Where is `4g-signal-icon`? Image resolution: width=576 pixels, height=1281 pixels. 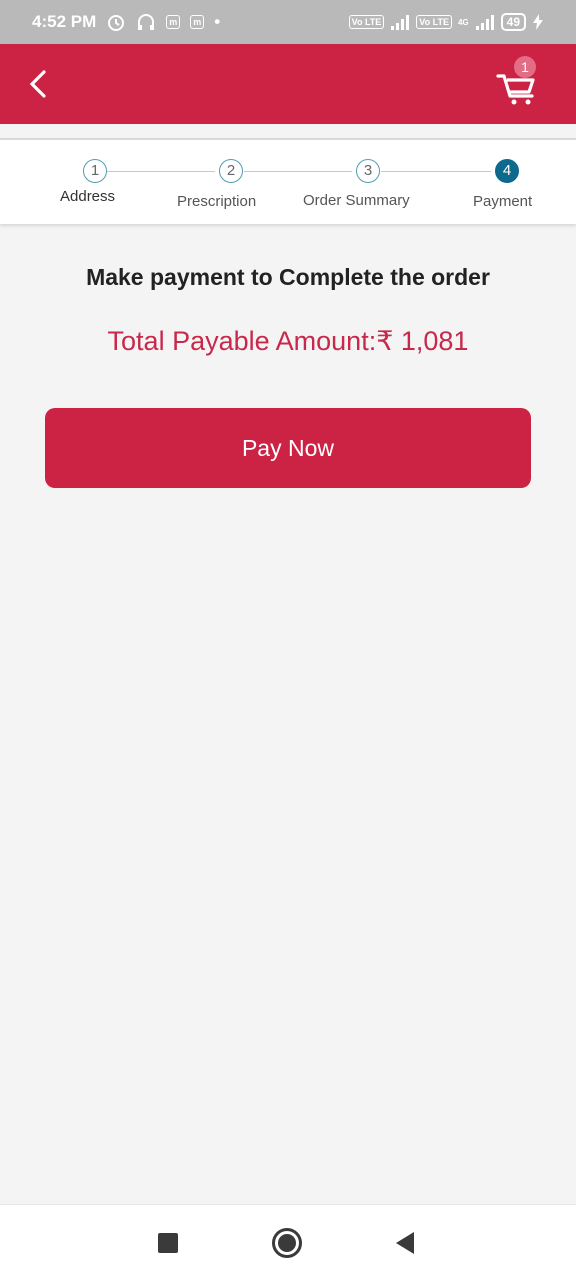 4g-signal-icon is located at coordinates (485, 22).